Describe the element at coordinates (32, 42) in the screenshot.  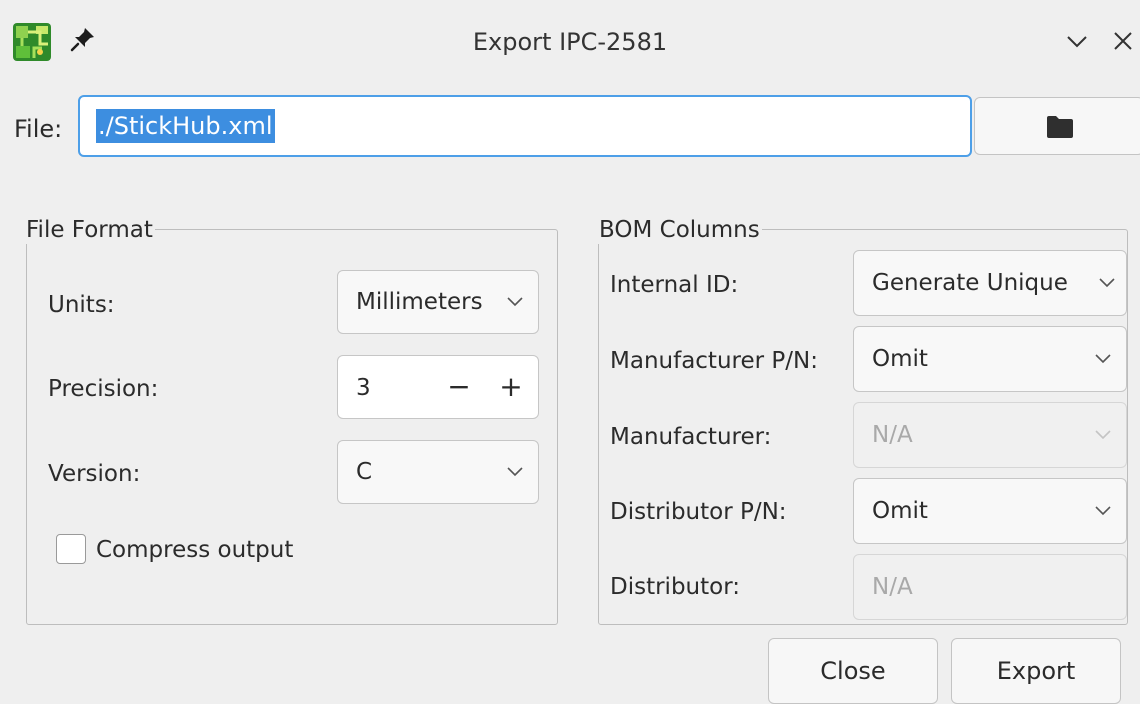
I see `kicad-pcb-icon` at that location.